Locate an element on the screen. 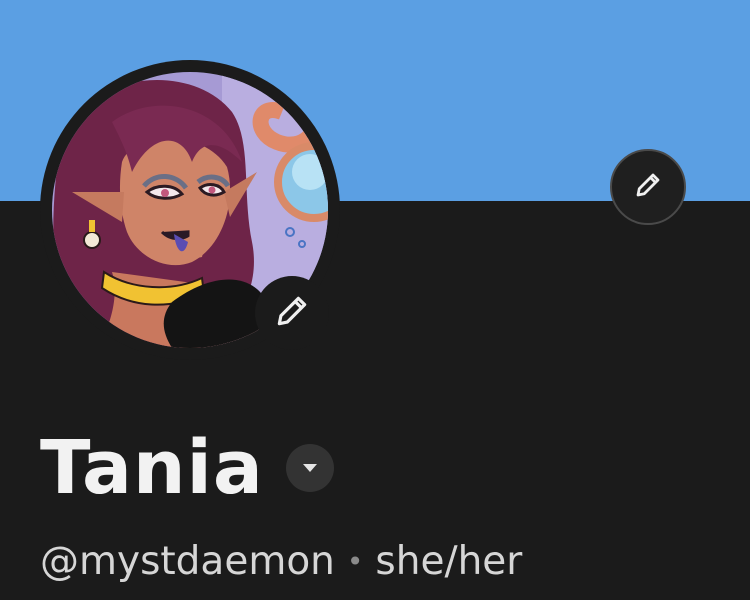 The width and height of the screenshot is (750, 600). edit-banner-button is located at coordinates (648, 187).